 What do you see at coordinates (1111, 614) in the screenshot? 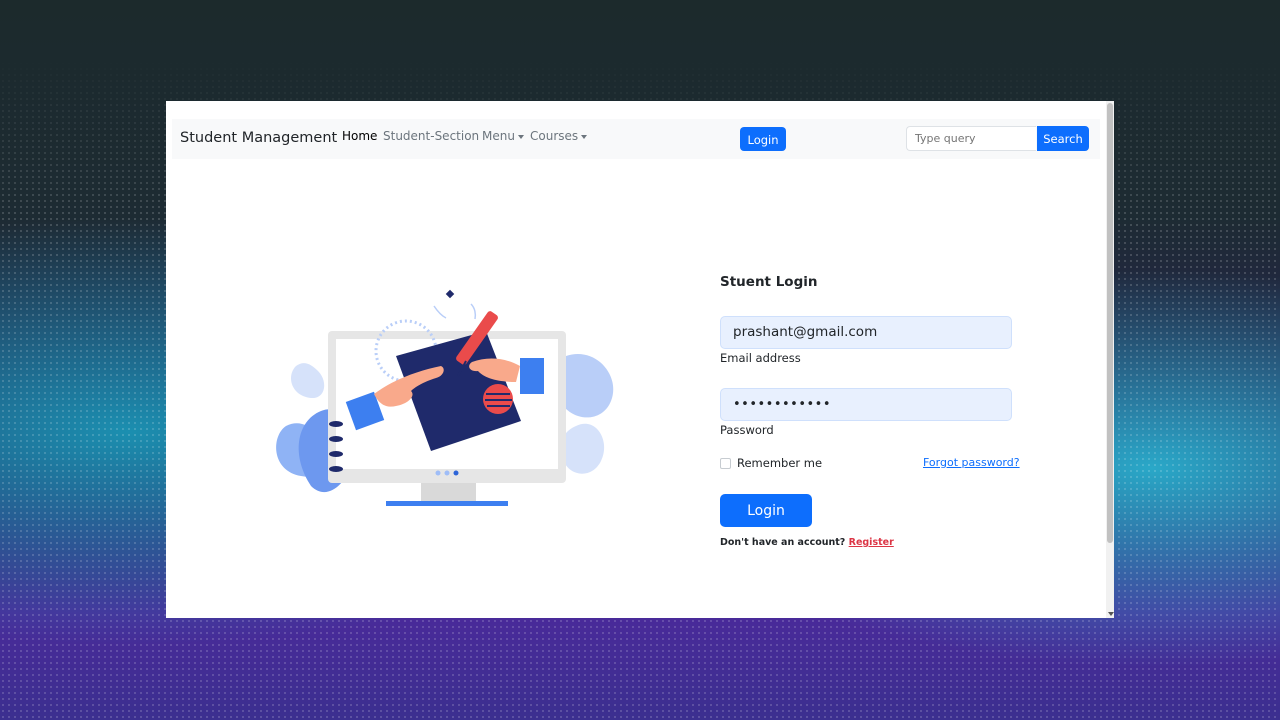
I see `scroll-down-icon` at bounding box center [1111, 614].